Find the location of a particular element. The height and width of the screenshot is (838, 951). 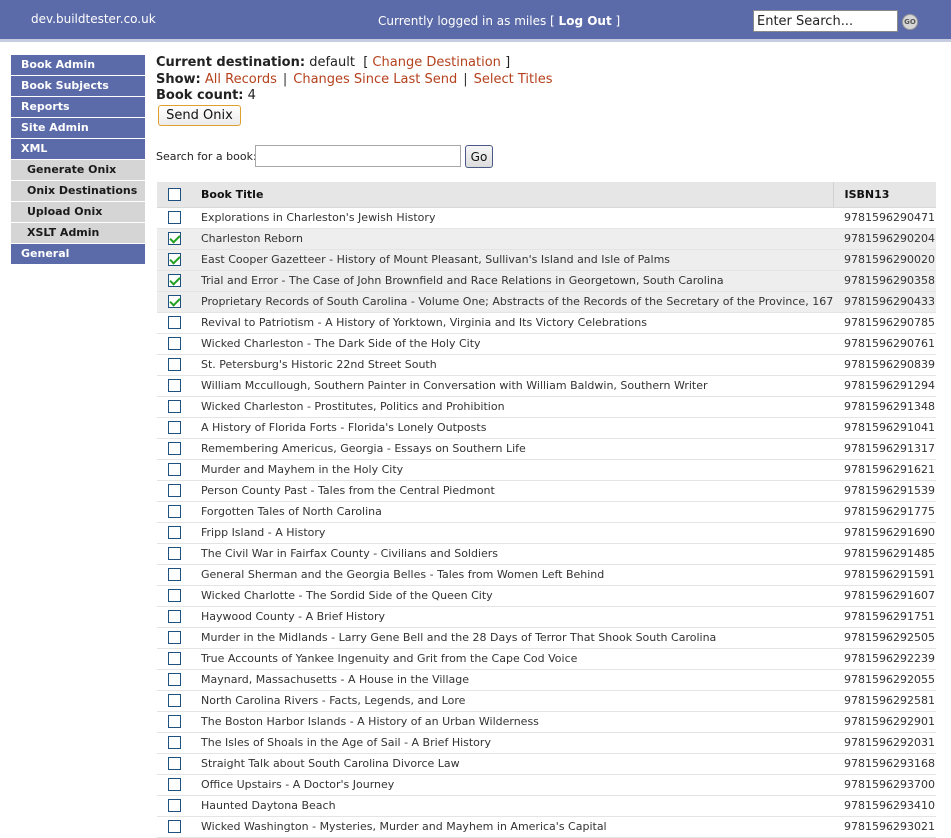

select-all-cell is located at coordinates (175, 195).